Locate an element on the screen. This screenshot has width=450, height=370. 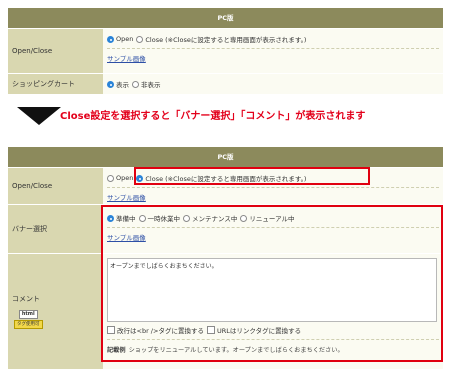
checkbox-label: 改行は<br />タグに置換する is located at coordinates (160, 331).